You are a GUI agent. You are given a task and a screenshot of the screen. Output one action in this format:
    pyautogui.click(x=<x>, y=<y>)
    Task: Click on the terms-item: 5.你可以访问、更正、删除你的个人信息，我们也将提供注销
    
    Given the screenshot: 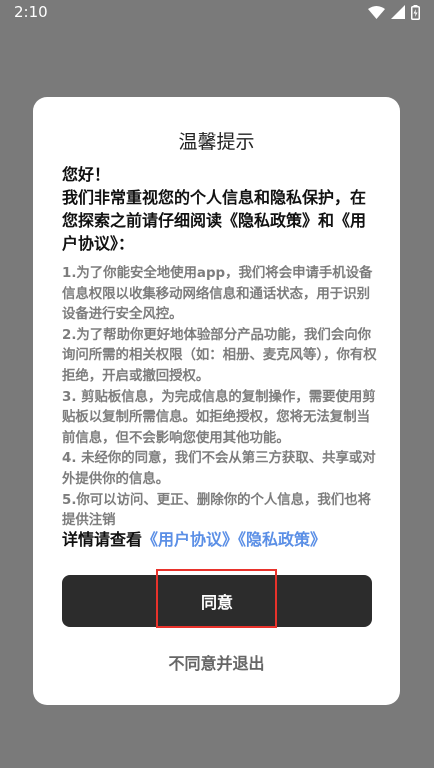 What is the action you would take?
    pyautogui.click(x=216, y=510)
    